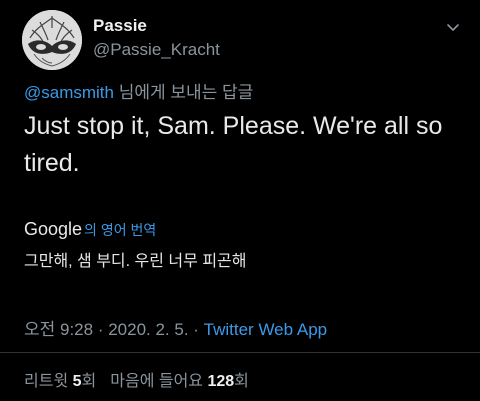  I want to click on chevron-down-icon, so click(453, 28).